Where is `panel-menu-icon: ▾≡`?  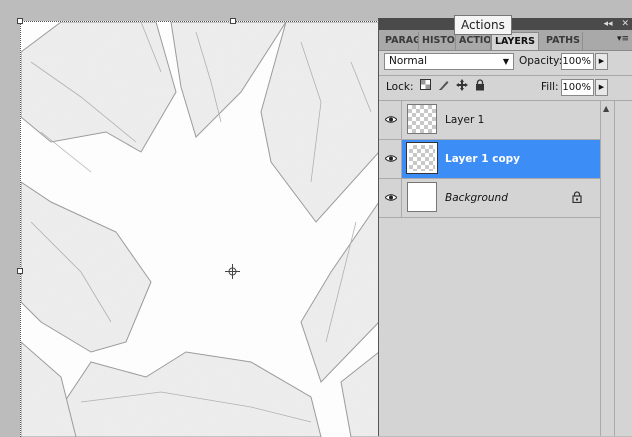 panel-menu-icon: ▾≡ is located at coordinates (623, 39).